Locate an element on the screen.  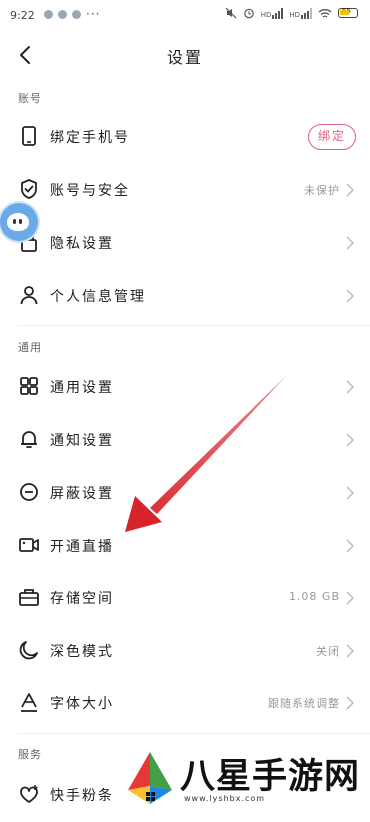
setting-item-value: 未保护 is located at coordinates (322, 190).